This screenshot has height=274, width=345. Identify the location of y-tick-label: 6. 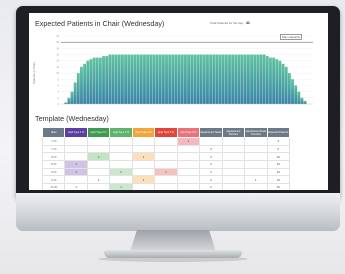
(59, 85).